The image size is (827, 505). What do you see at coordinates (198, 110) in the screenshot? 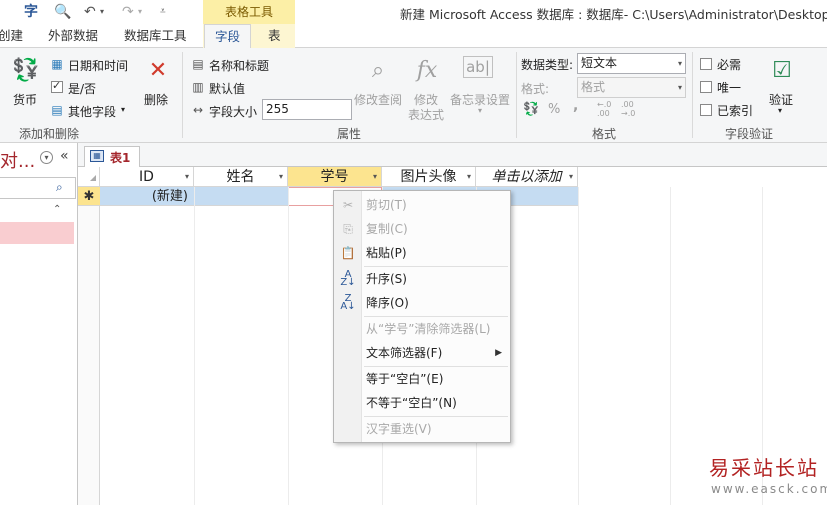
I see `field-size-icon: ↔` at bounding box center [198, 110].